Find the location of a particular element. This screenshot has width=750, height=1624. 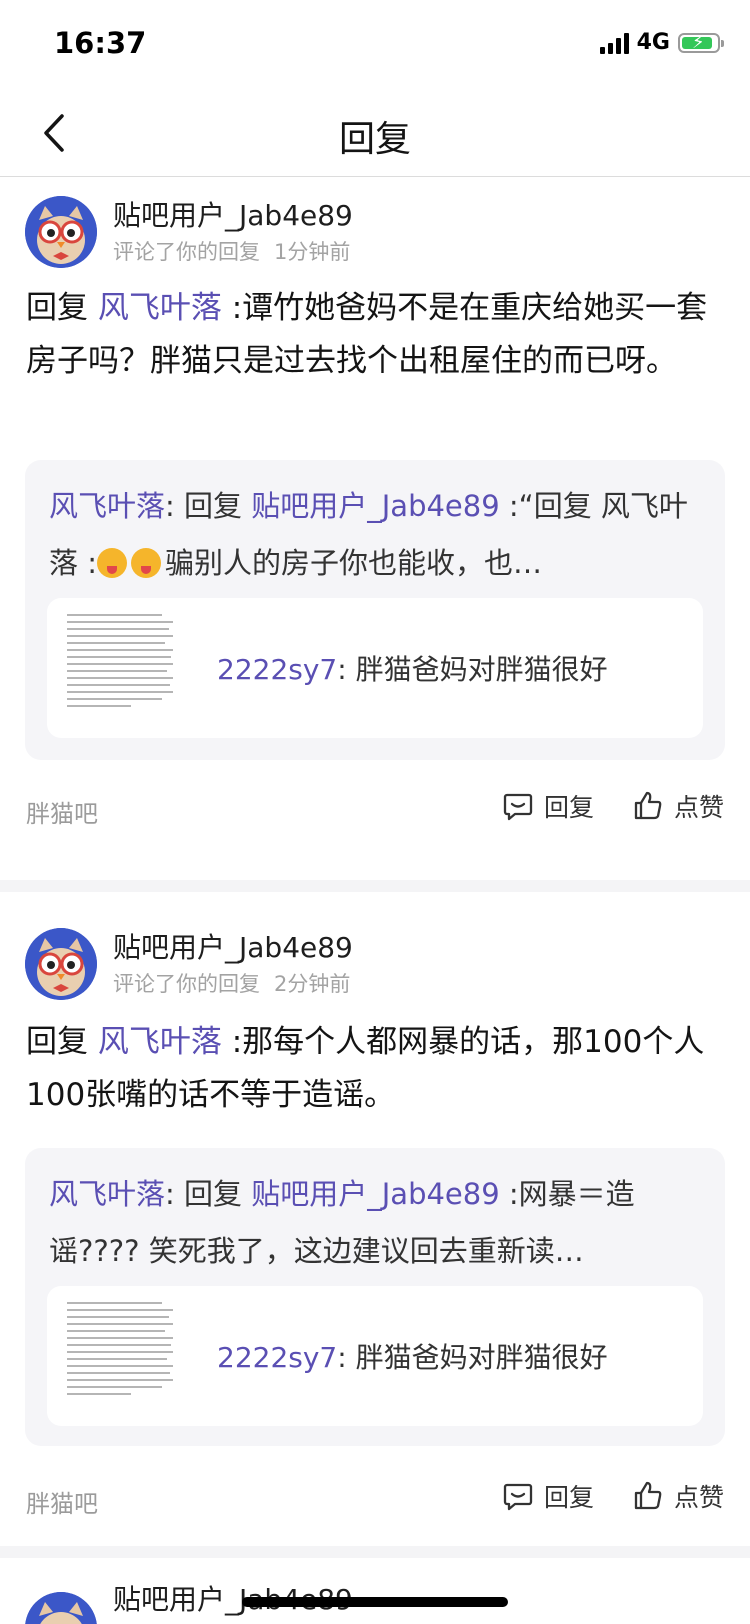

status-time: 16:37 is located at coordinates (100, 43).